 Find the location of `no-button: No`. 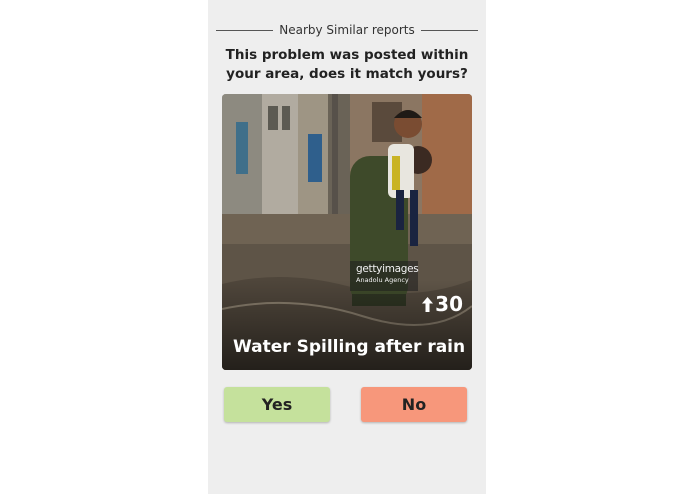

no-button: No is located at coordinates (414, 404).